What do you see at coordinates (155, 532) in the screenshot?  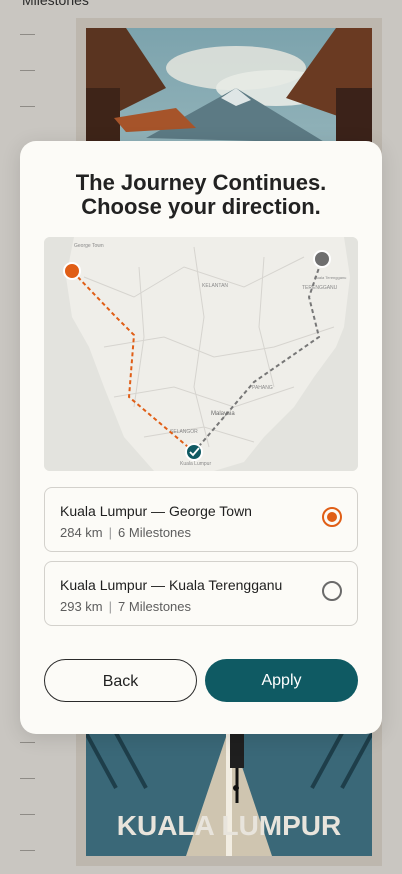 I see `route-milestones: 6 Milestones` at bounding box center [155, 532].